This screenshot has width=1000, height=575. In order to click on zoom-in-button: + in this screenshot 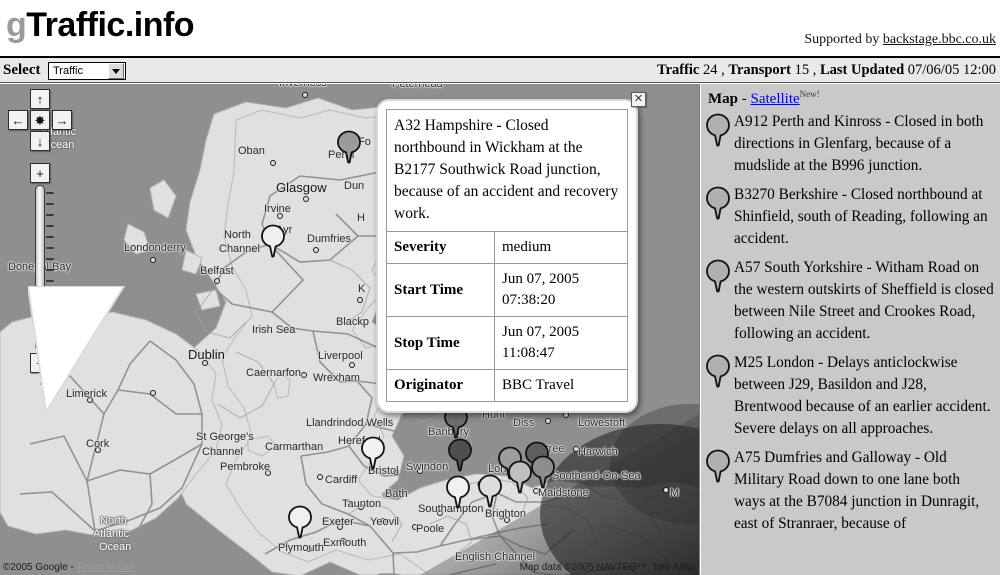, I will do `click(40, 173)`.